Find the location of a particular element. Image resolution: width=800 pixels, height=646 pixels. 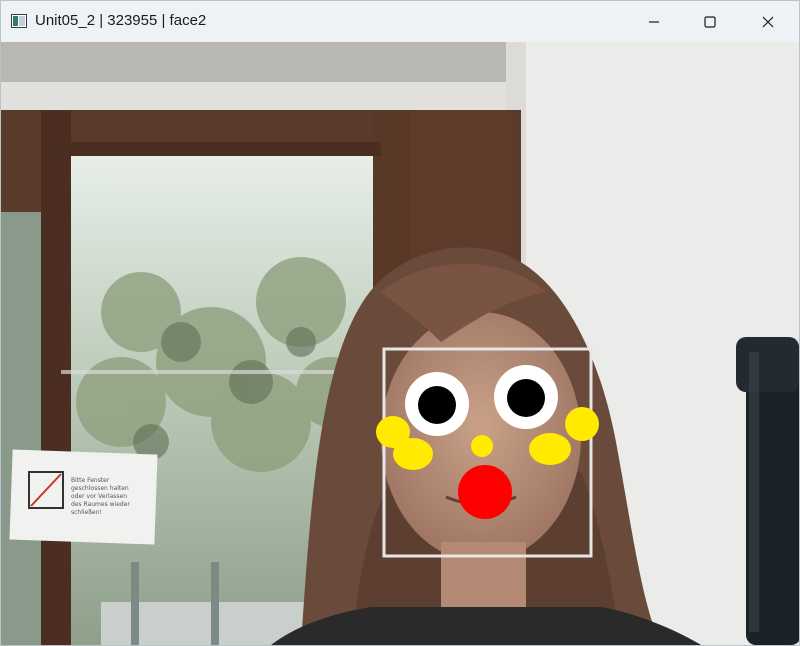

svg-text: des Raumes wieder is located at coordinates (100, 504).